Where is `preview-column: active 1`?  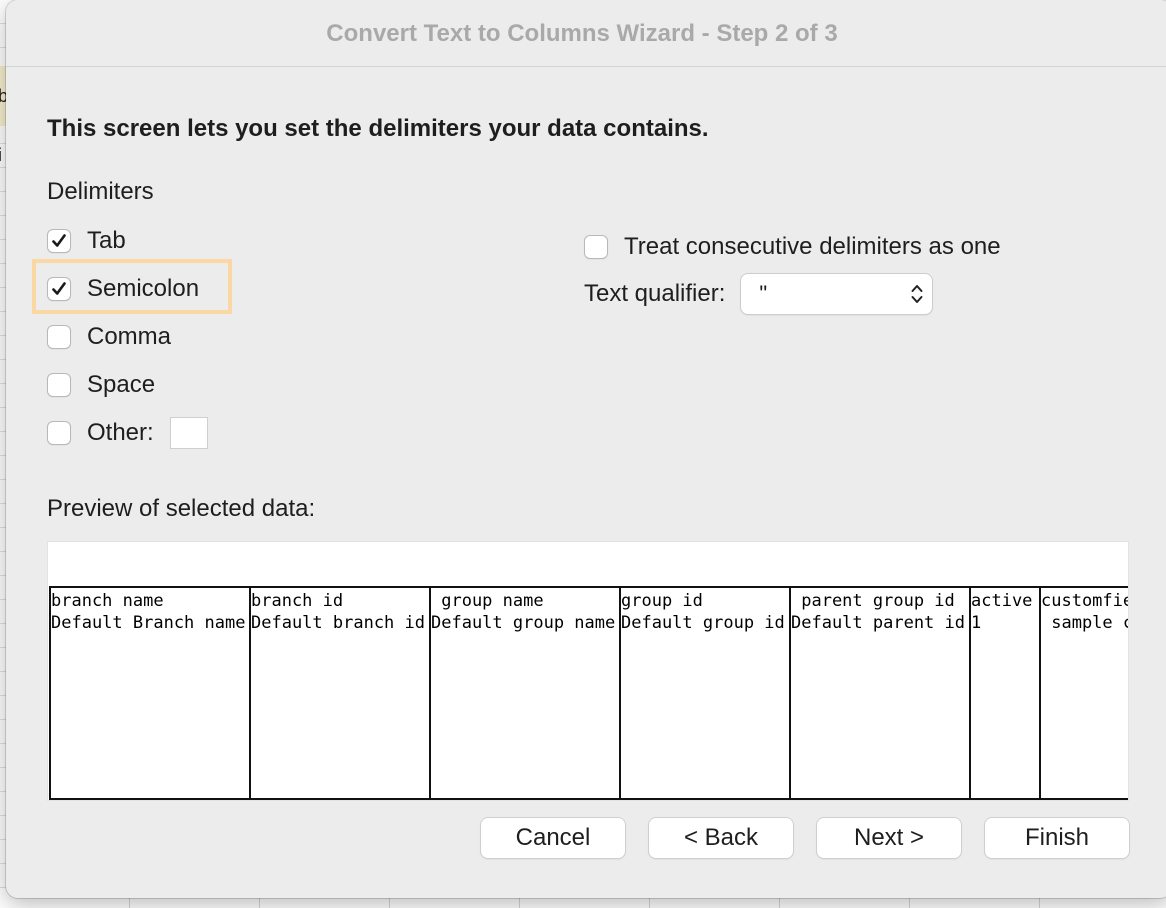
preview-column: active 1 is located at coordinates (1006, 693).